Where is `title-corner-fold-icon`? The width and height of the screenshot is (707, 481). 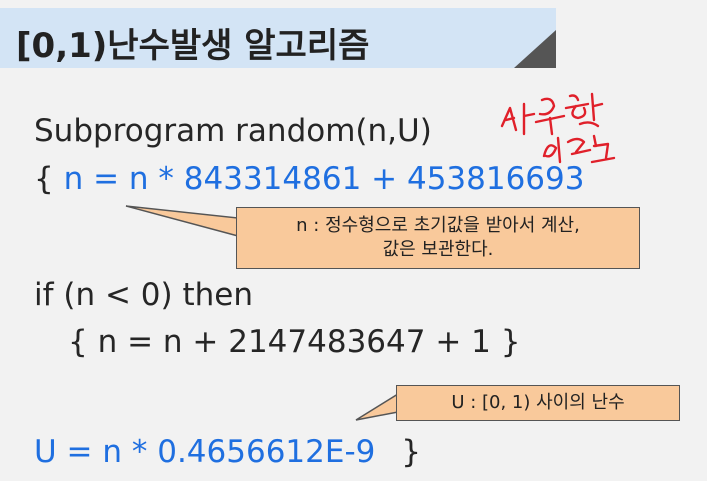 title-corner-fold-icon is located at coordinates (535, 49).